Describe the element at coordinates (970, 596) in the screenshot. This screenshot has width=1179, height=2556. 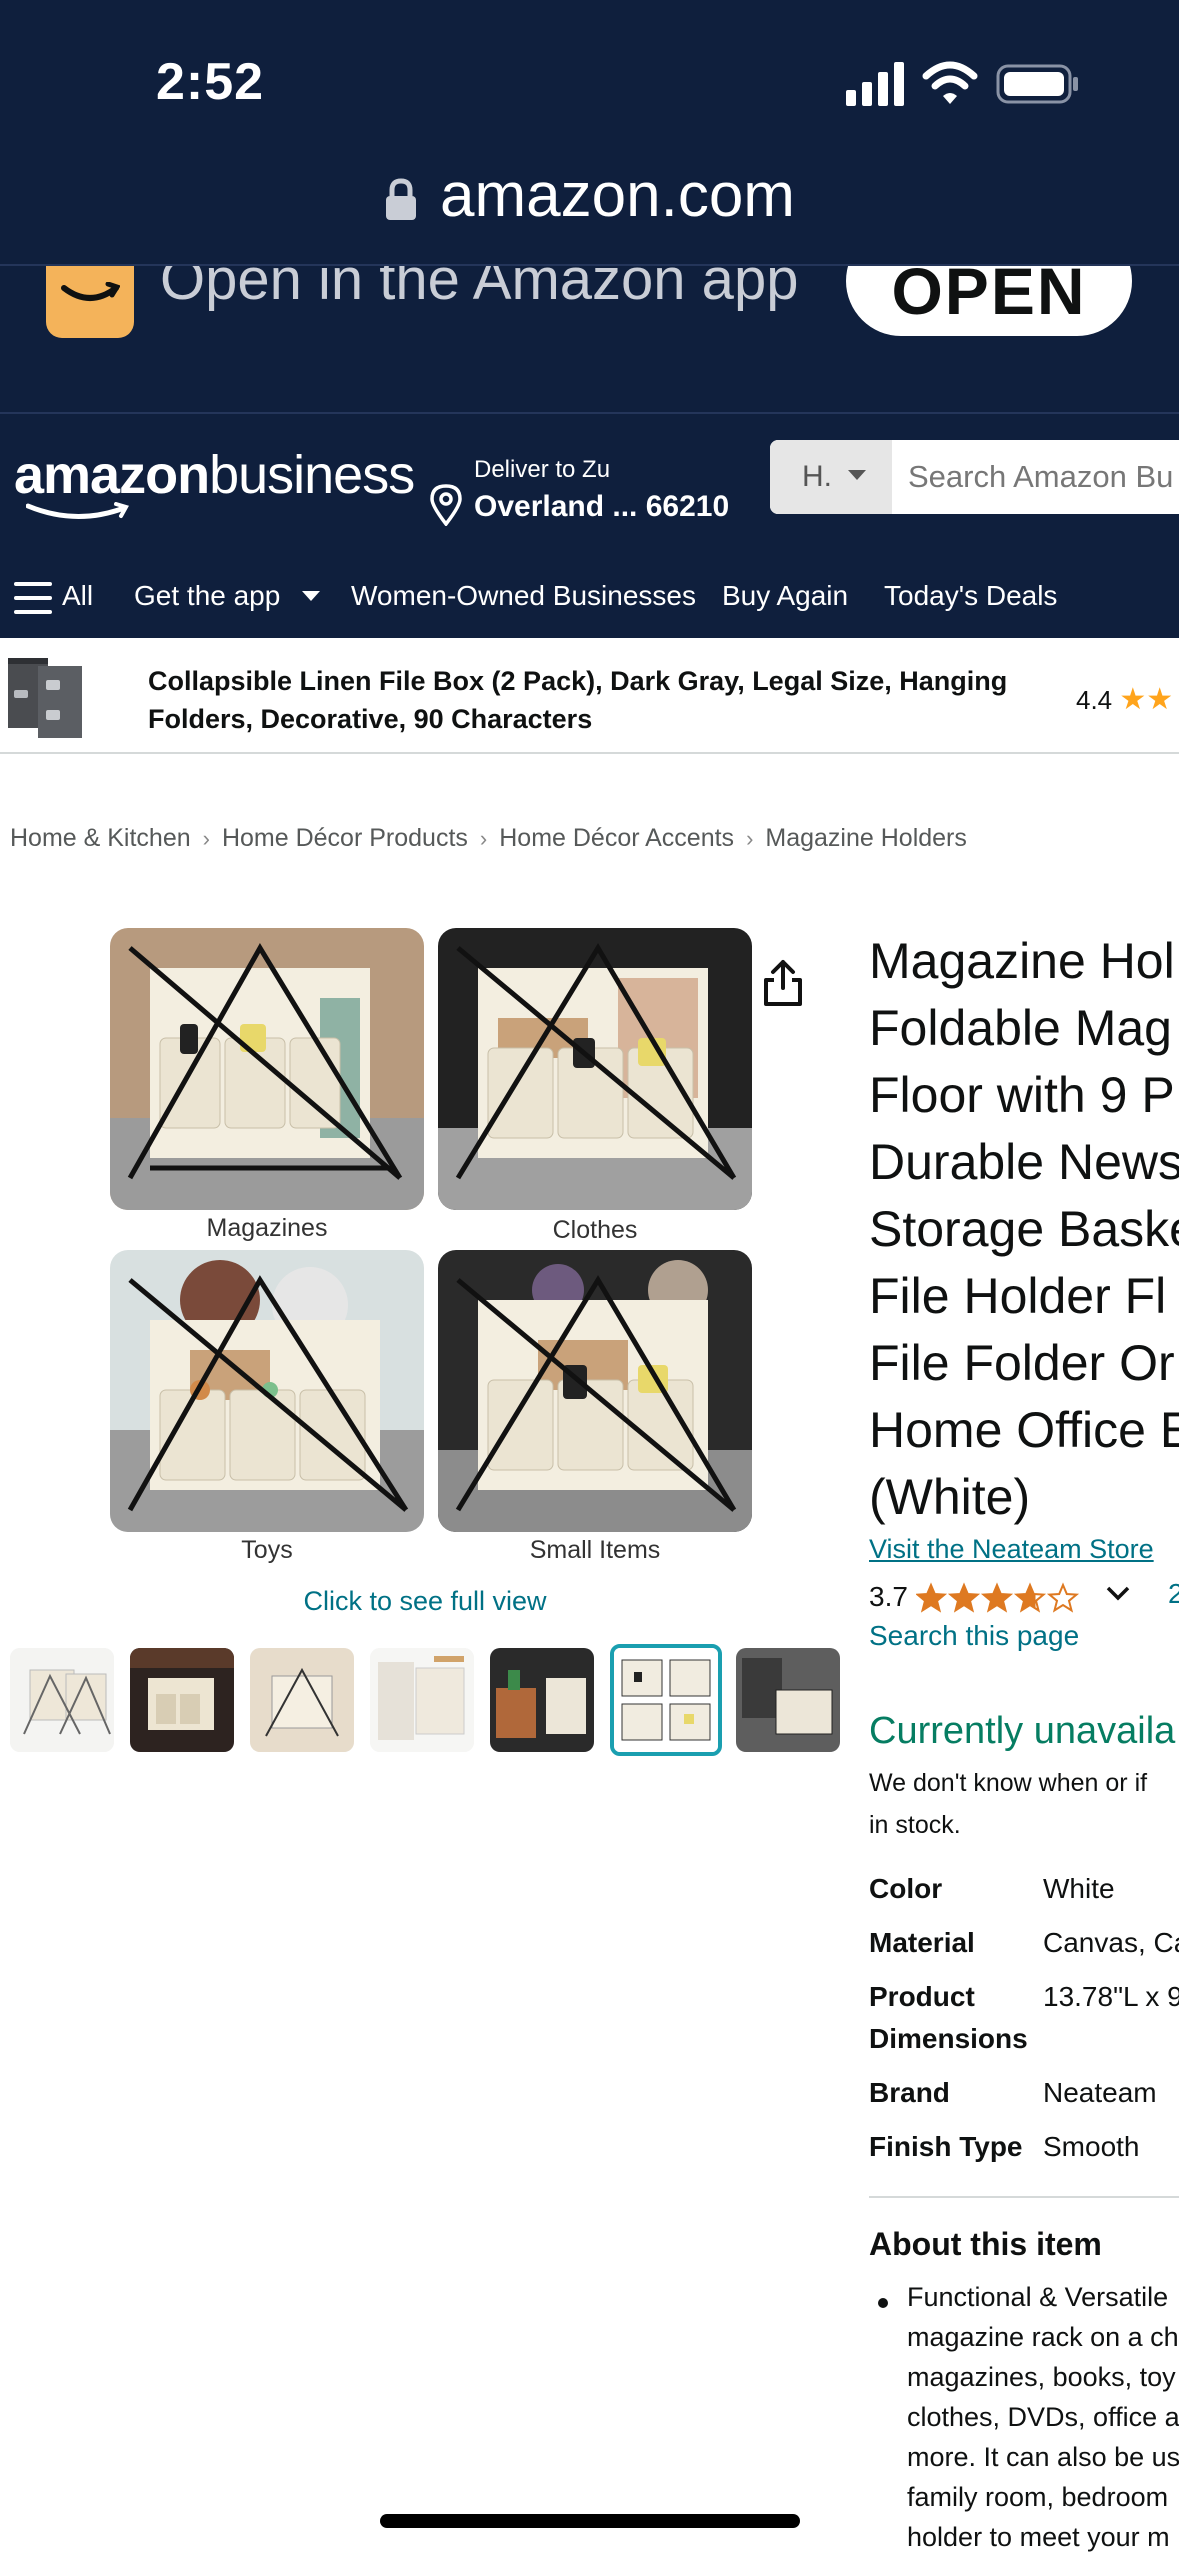
I see `nav-todays-deals: Today's Deals` at that location.